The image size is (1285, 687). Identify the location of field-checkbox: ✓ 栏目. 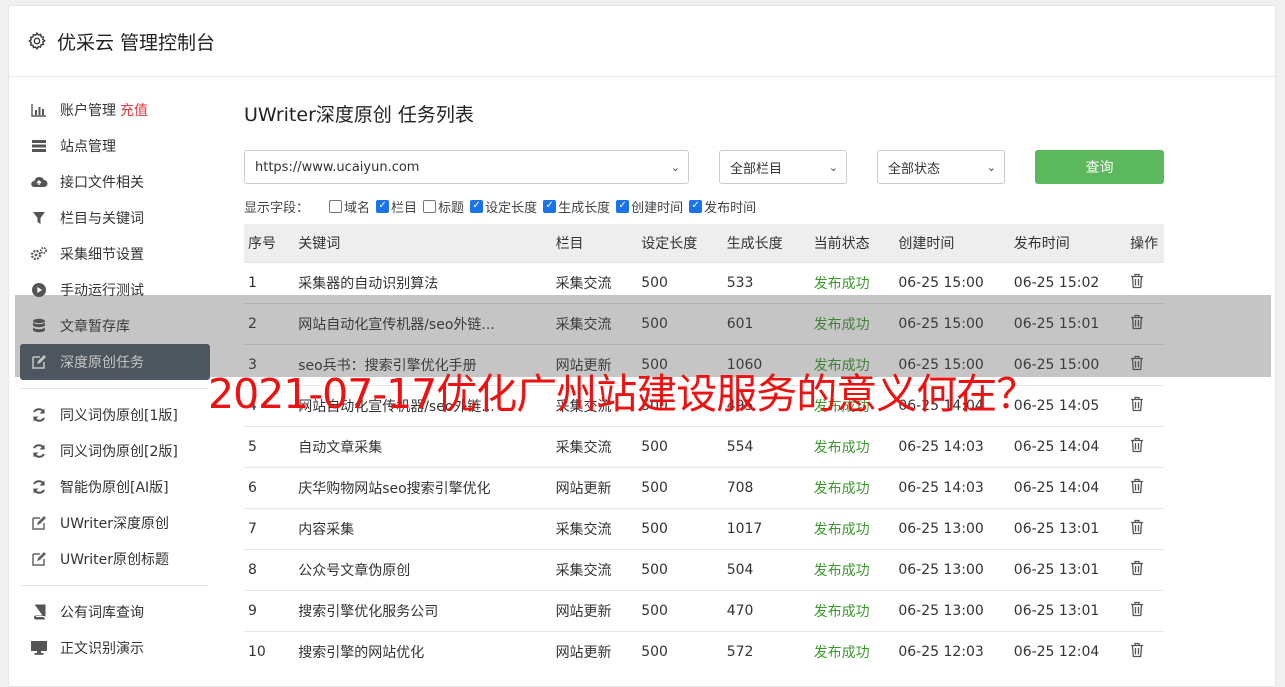
(396, 206).